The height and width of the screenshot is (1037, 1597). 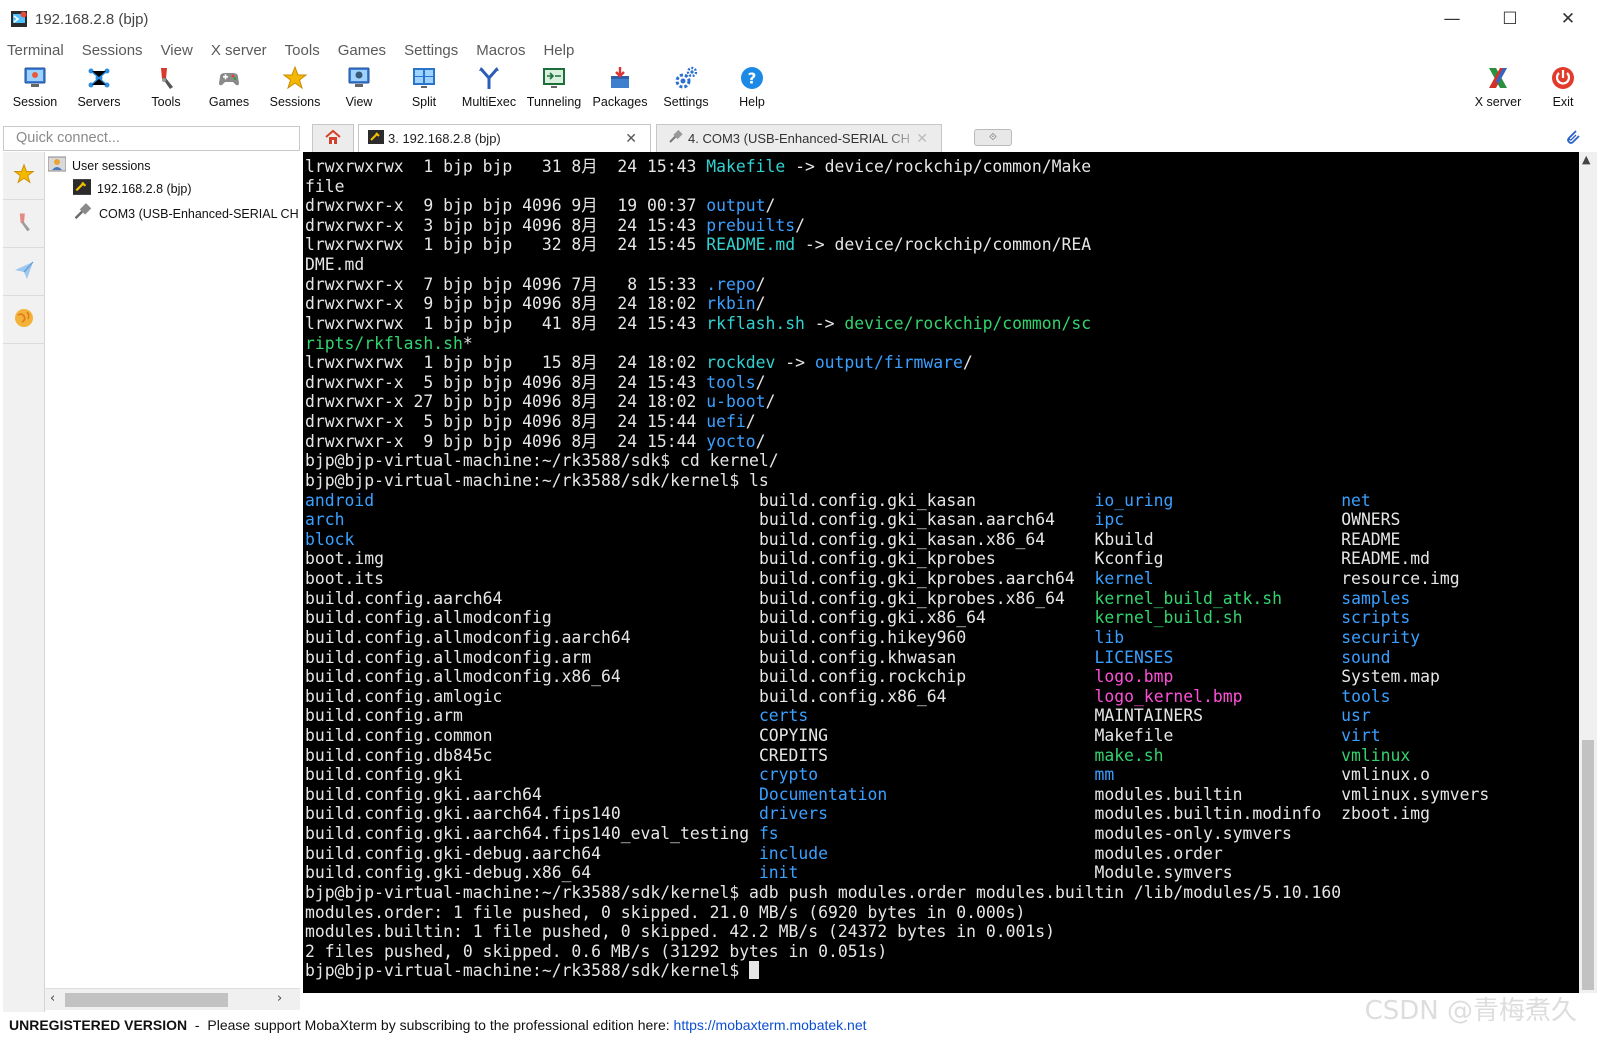 What do you see at coordinates (741, 363) in the screenshot?
I see `terminal-text: rockdev` at bounding box center [741, 363].